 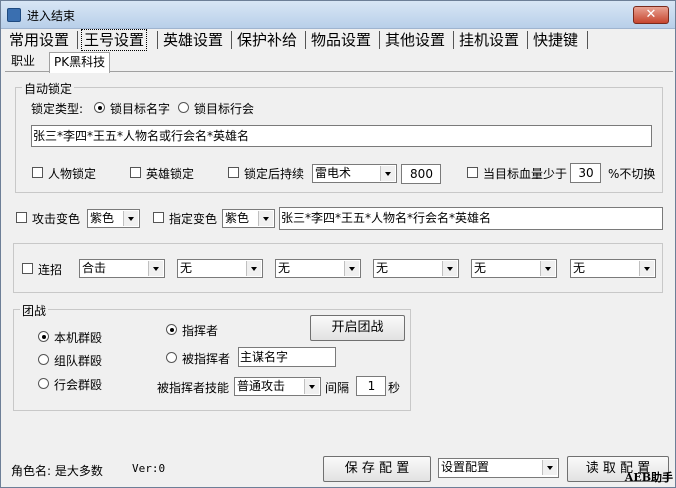 I want to click on subtab-pk-tech: PK黑科技, so click(x=80, y=62).